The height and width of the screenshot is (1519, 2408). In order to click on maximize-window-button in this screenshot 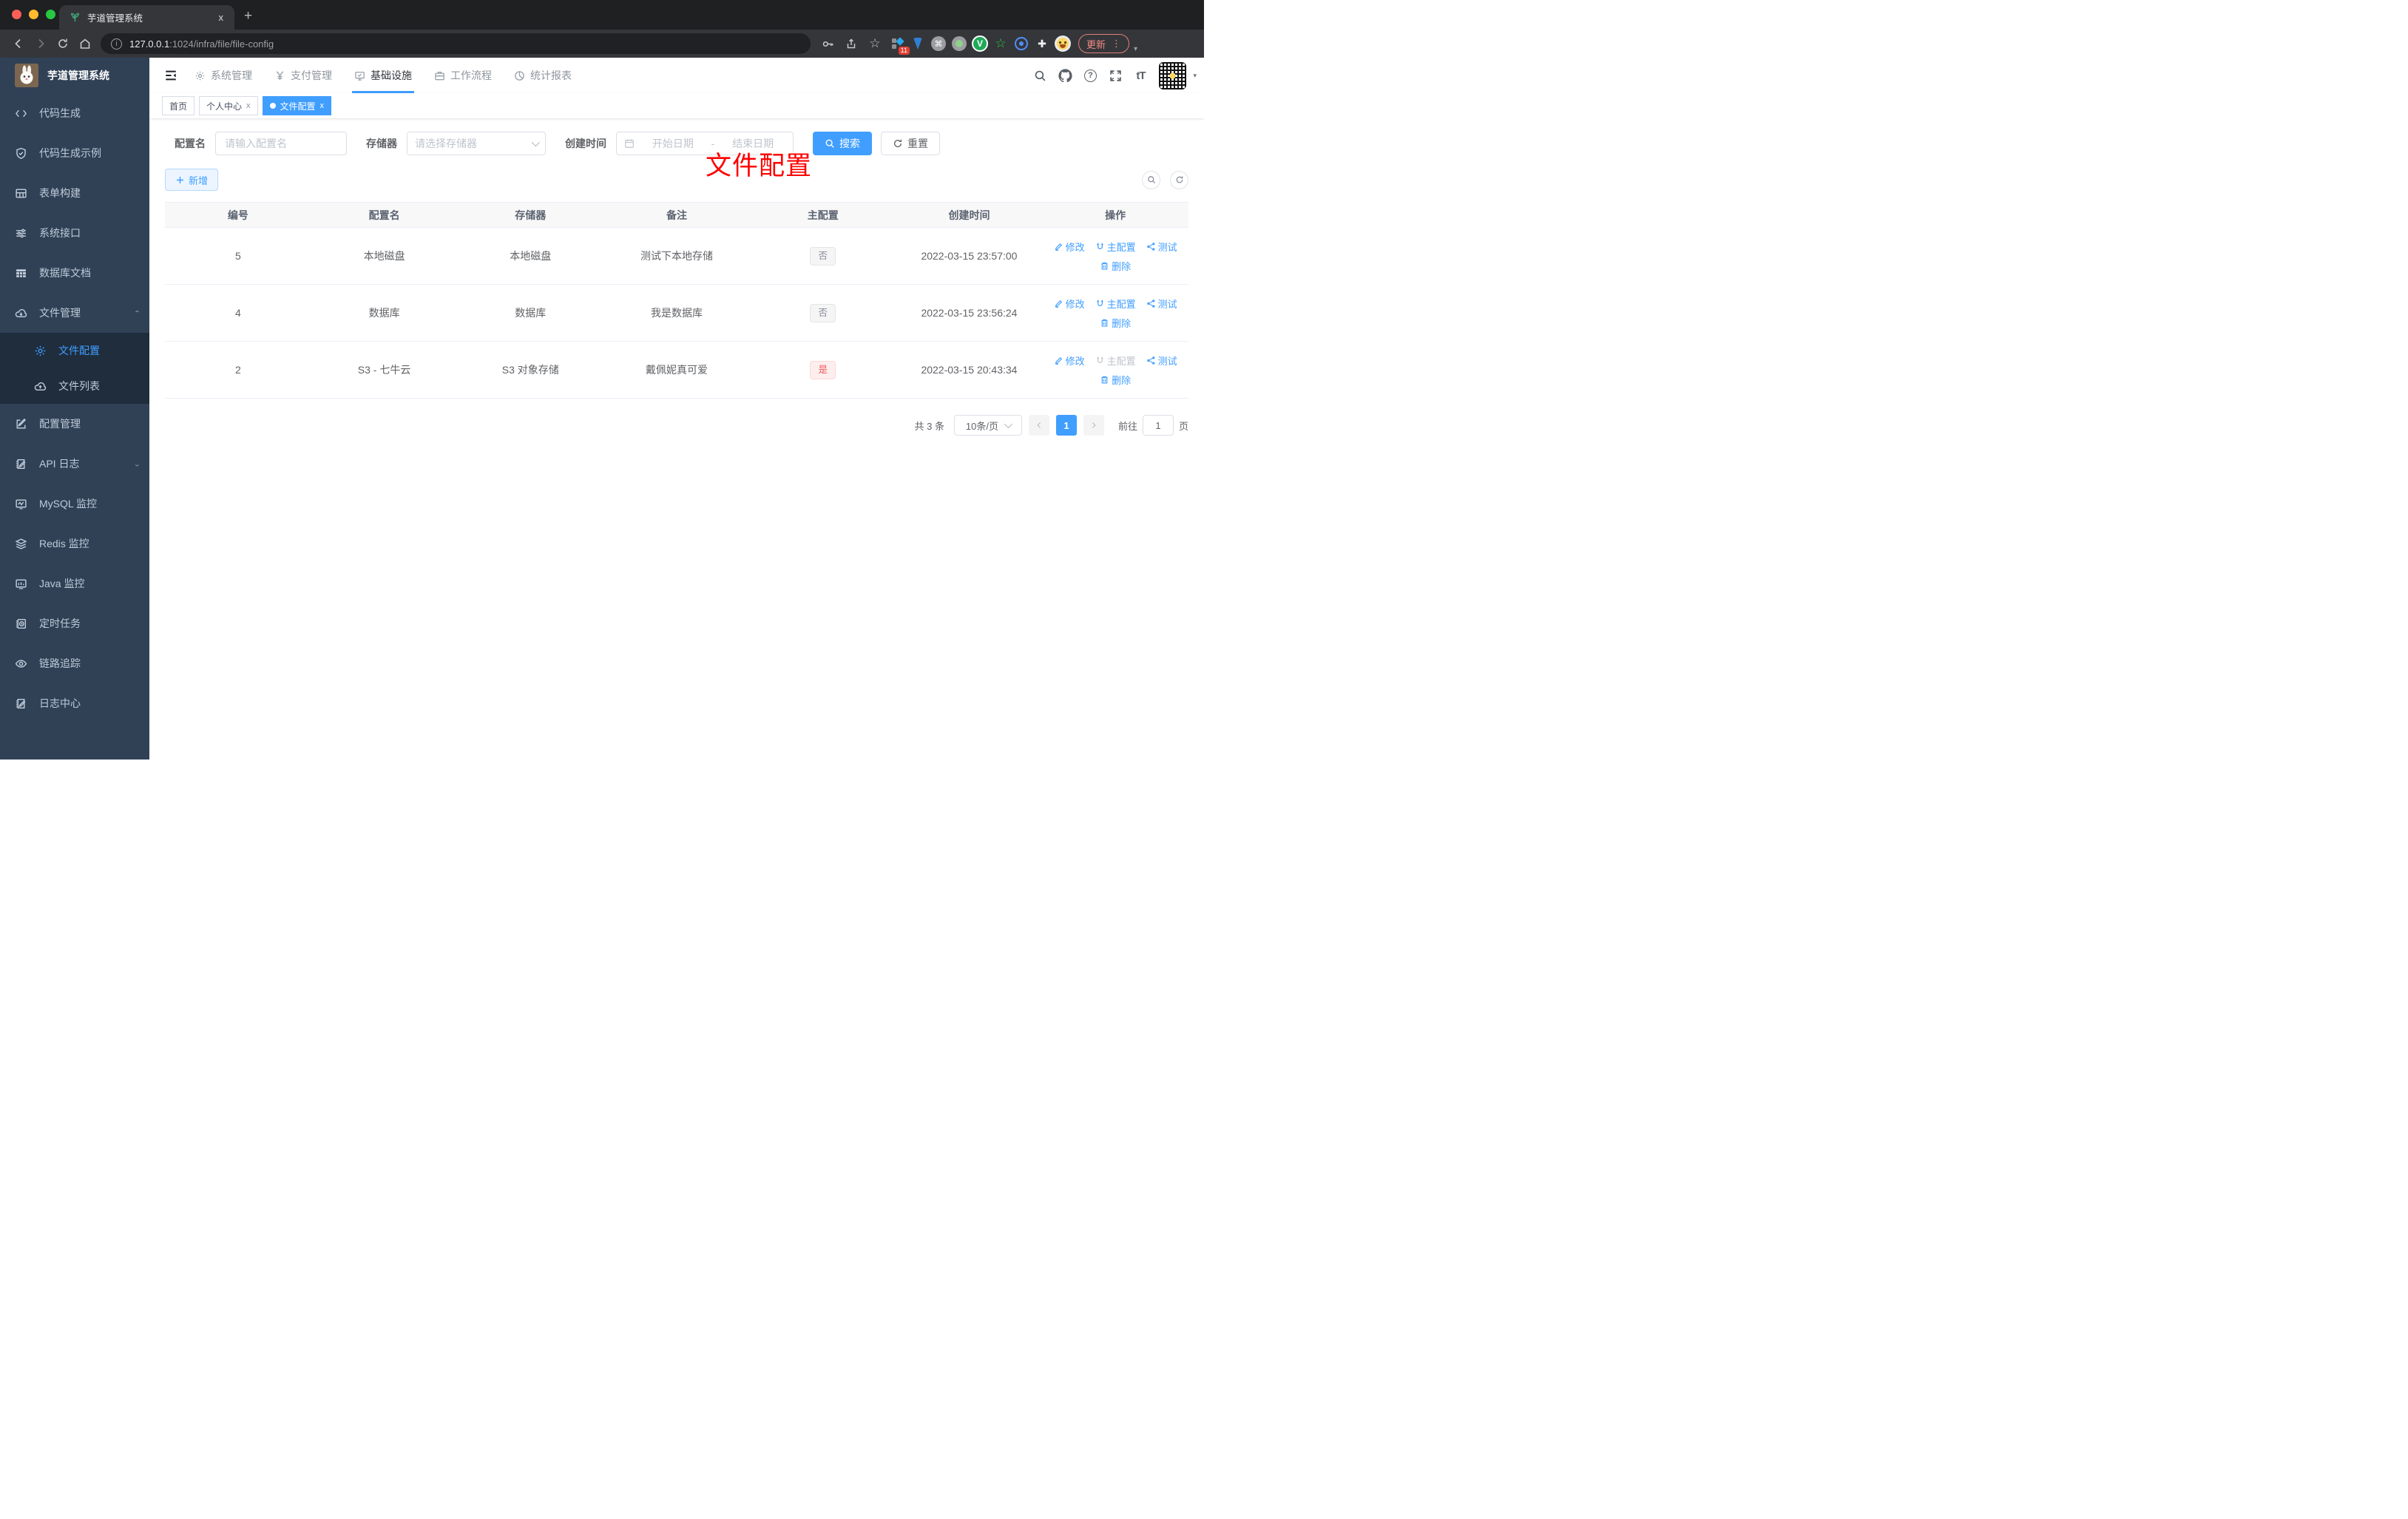, I will do `click(50, 14)`.